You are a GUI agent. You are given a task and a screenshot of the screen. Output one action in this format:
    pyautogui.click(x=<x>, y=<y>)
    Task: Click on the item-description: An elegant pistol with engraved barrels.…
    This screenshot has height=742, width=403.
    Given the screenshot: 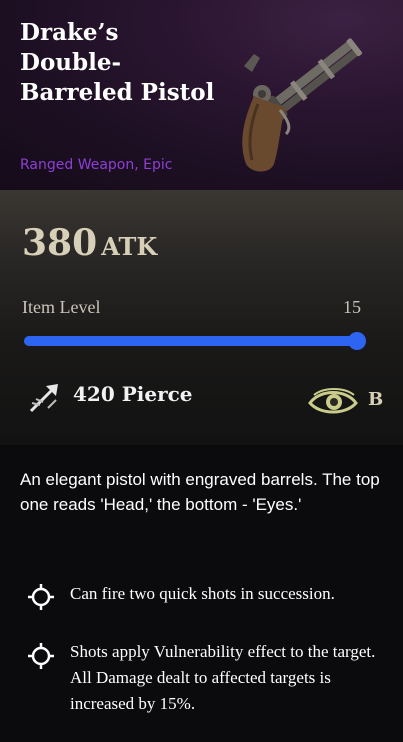 What is the action you would take?
    pyautogui.click(x=200, y=492)
    